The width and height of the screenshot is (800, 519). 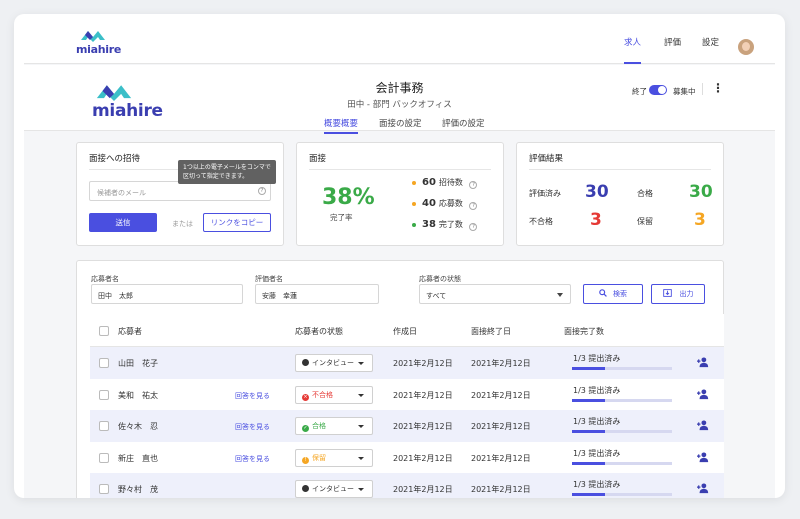 I want to click on evaluated-label: 評価済み, so click(x=545, y=193).